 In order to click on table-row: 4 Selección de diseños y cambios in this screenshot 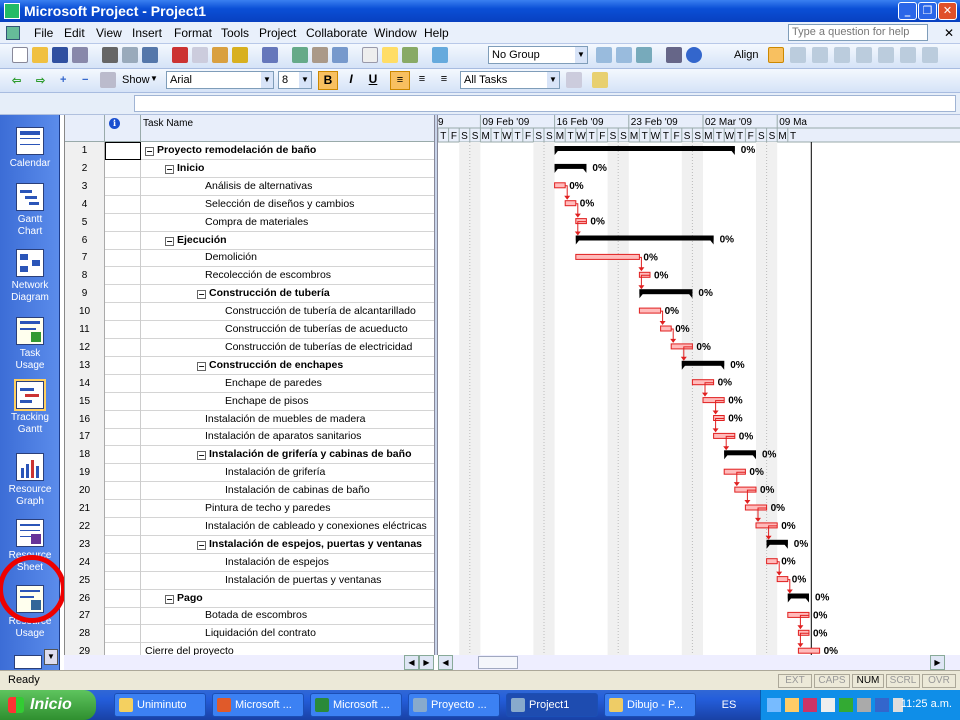, I will do `click(249, 204)`.